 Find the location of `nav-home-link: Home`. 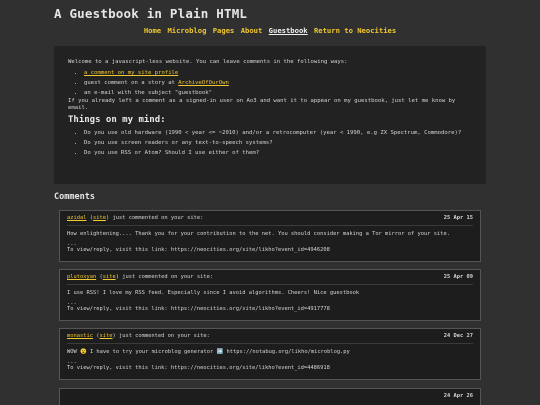

nav-home-link: Home is located at coordinates (152, 30).